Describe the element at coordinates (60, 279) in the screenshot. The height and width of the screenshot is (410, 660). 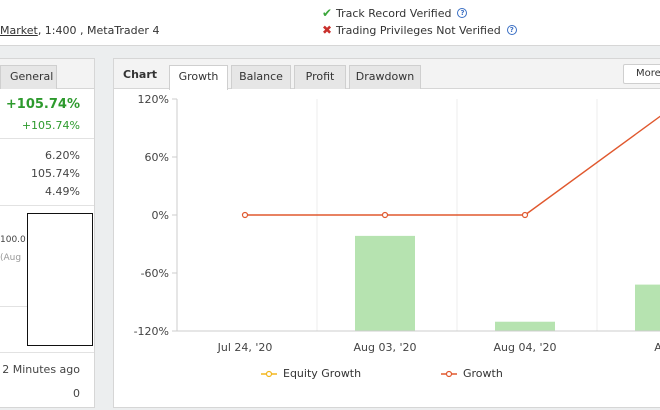
I see `empty-widget-box` at that location.